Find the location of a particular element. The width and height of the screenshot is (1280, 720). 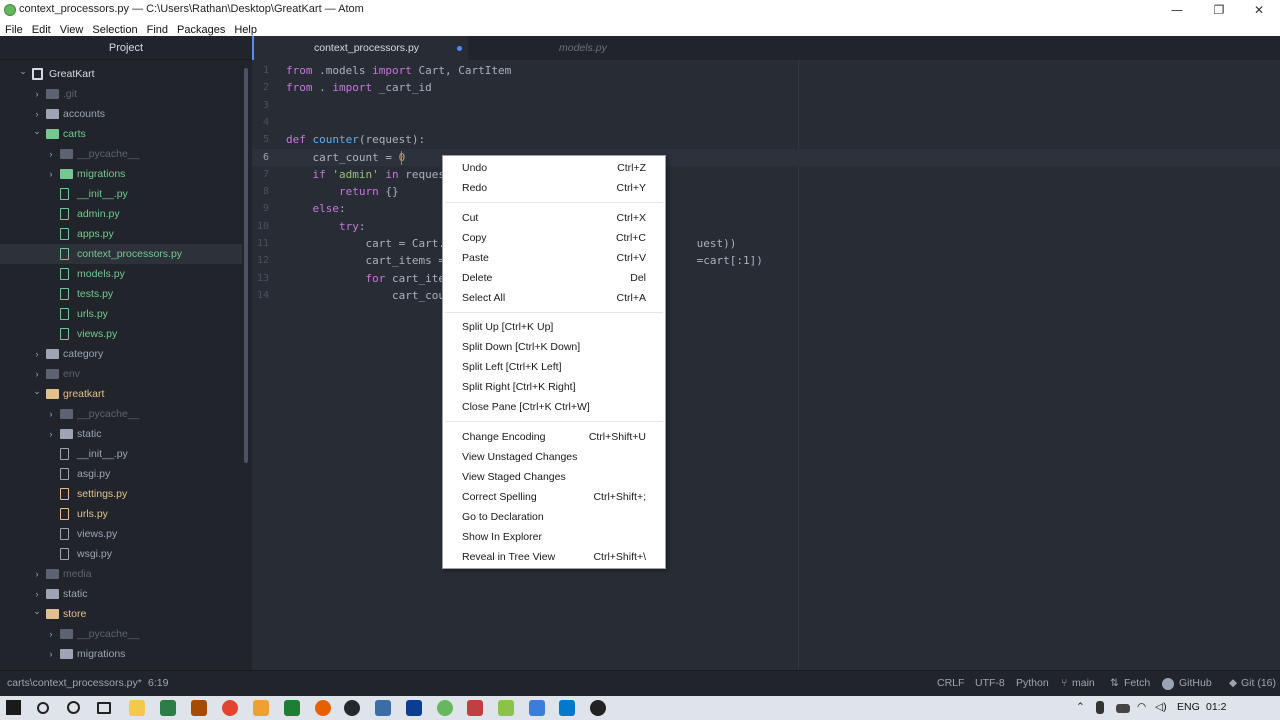

tab-models: models.py is located at coordinates (582, 48).